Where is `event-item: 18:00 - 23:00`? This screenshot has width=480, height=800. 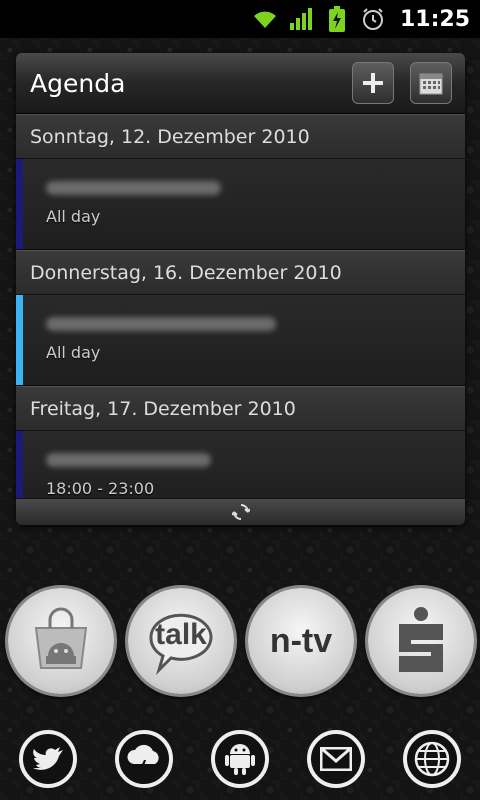 event-item: 18:00 - 23:00 is located at coordinates (240, 468).